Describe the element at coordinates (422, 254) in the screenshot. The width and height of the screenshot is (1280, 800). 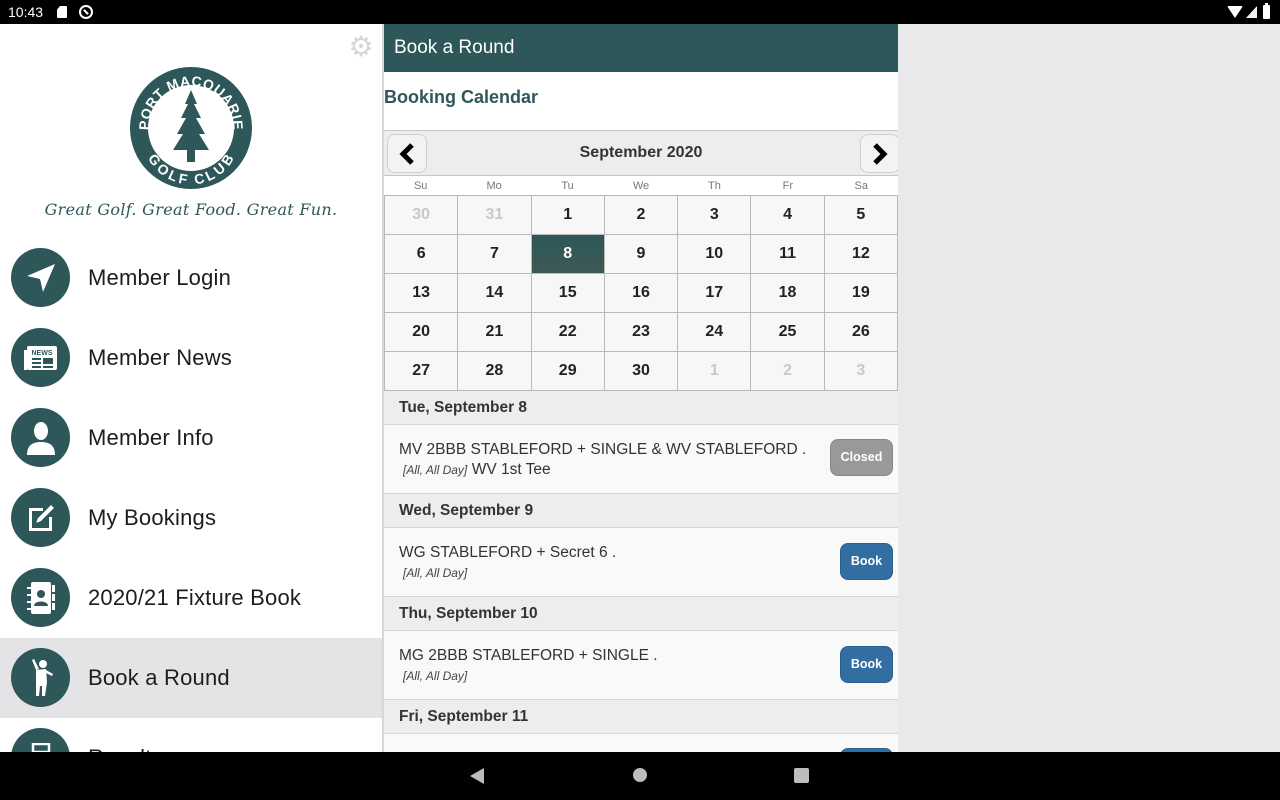
I see `calendar-day: 6` at that location.